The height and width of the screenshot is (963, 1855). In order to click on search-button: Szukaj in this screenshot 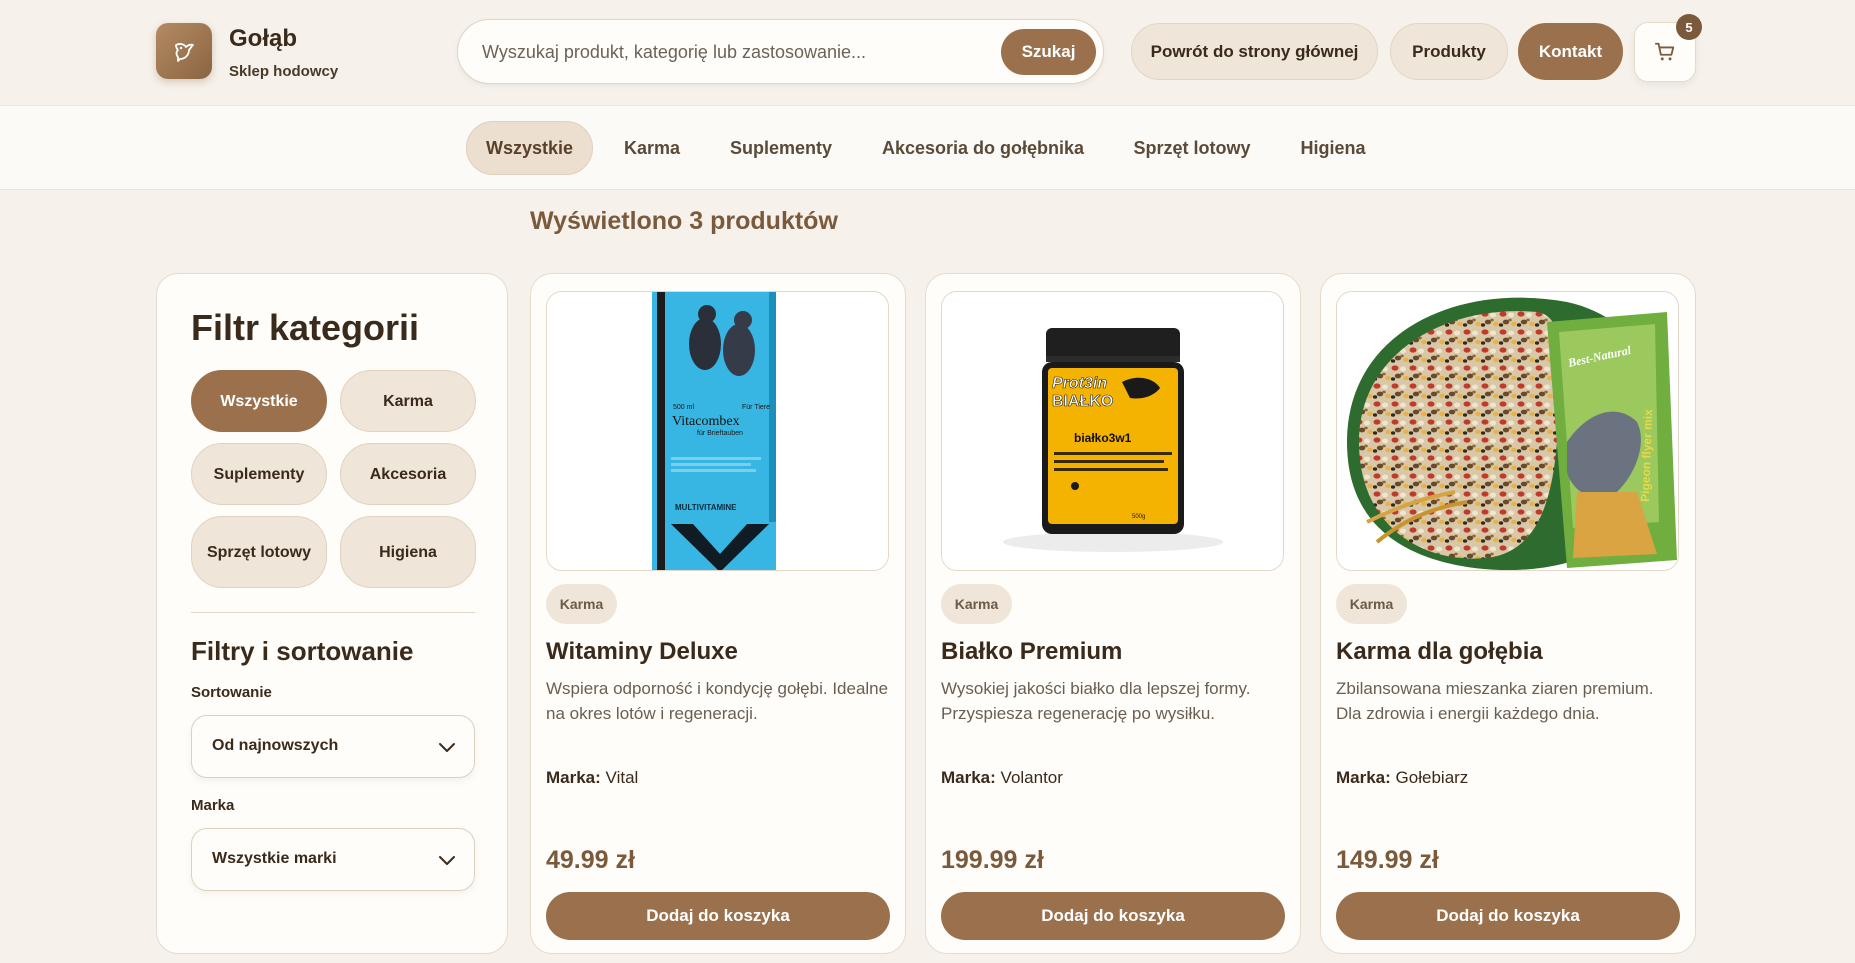, I will do `click(1048, 52)`.